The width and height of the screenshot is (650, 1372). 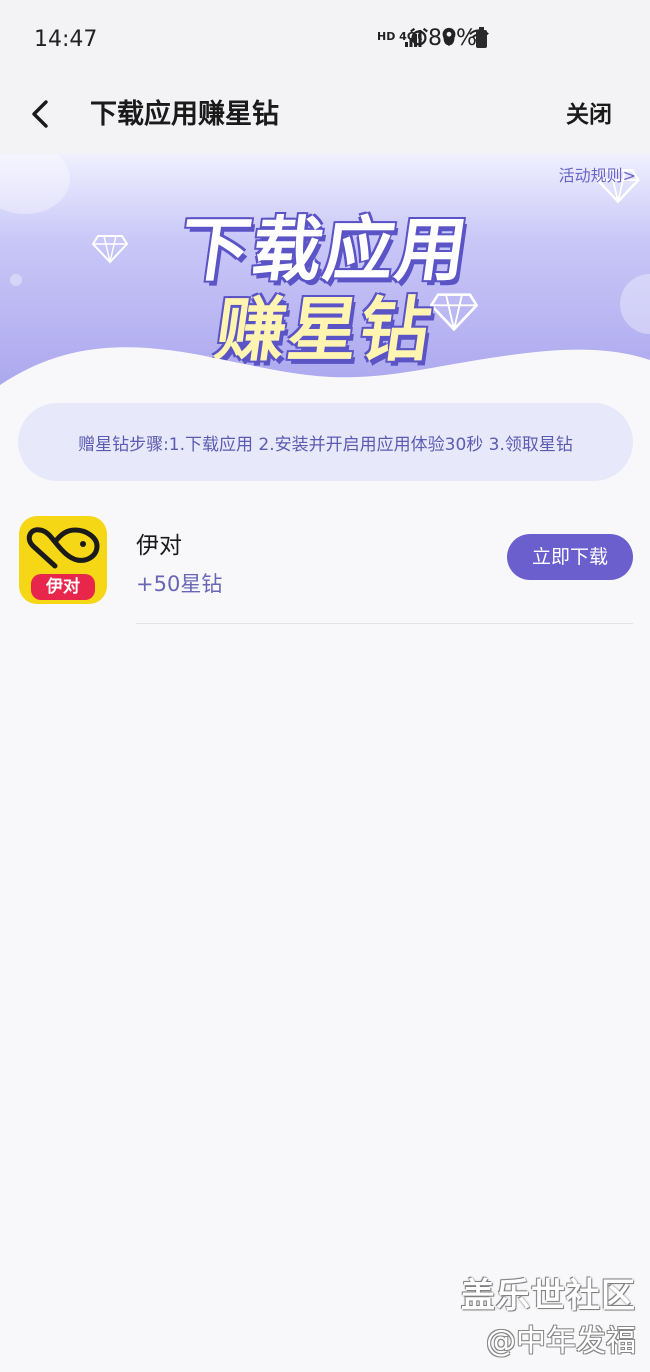 I want to click on watermark-community: 盖乐世社区, so click(x=548, y=1296).